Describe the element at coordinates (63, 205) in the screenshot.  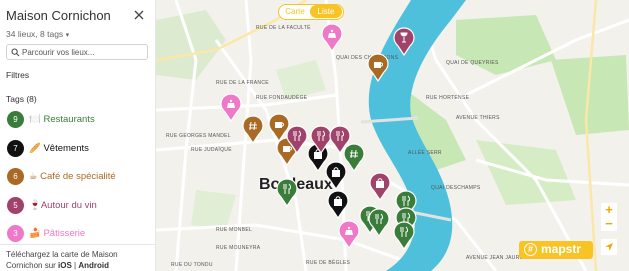
I see `tag-label: 🍷Autour du vin` at that location.